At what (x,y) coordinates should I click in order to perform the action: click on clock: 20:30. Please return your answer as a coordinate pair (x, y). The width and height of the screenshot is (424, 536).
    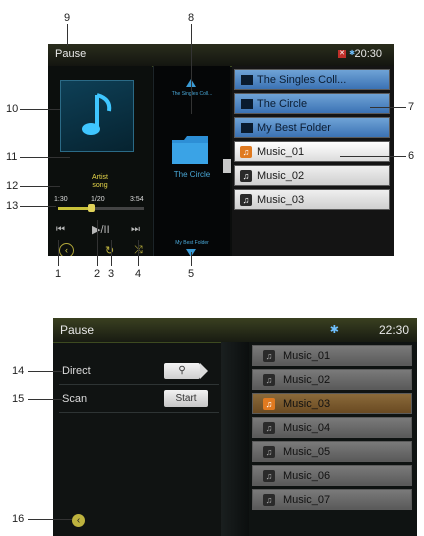
    Looking at the image, I should click on (368, 54).